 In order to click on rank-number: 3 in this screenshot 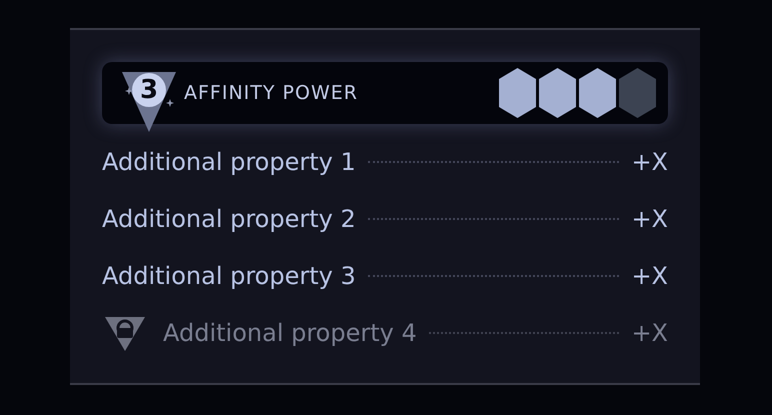, I will do `click(149, 90)`.